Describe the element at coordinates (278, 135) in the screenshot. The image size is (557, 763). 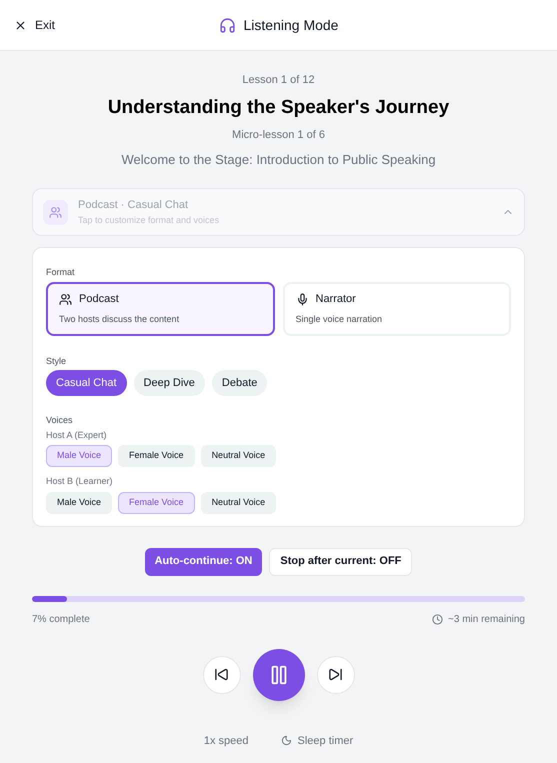
I see `micro-lesson-counter: Micro-lesson 1 of 6` at that location.